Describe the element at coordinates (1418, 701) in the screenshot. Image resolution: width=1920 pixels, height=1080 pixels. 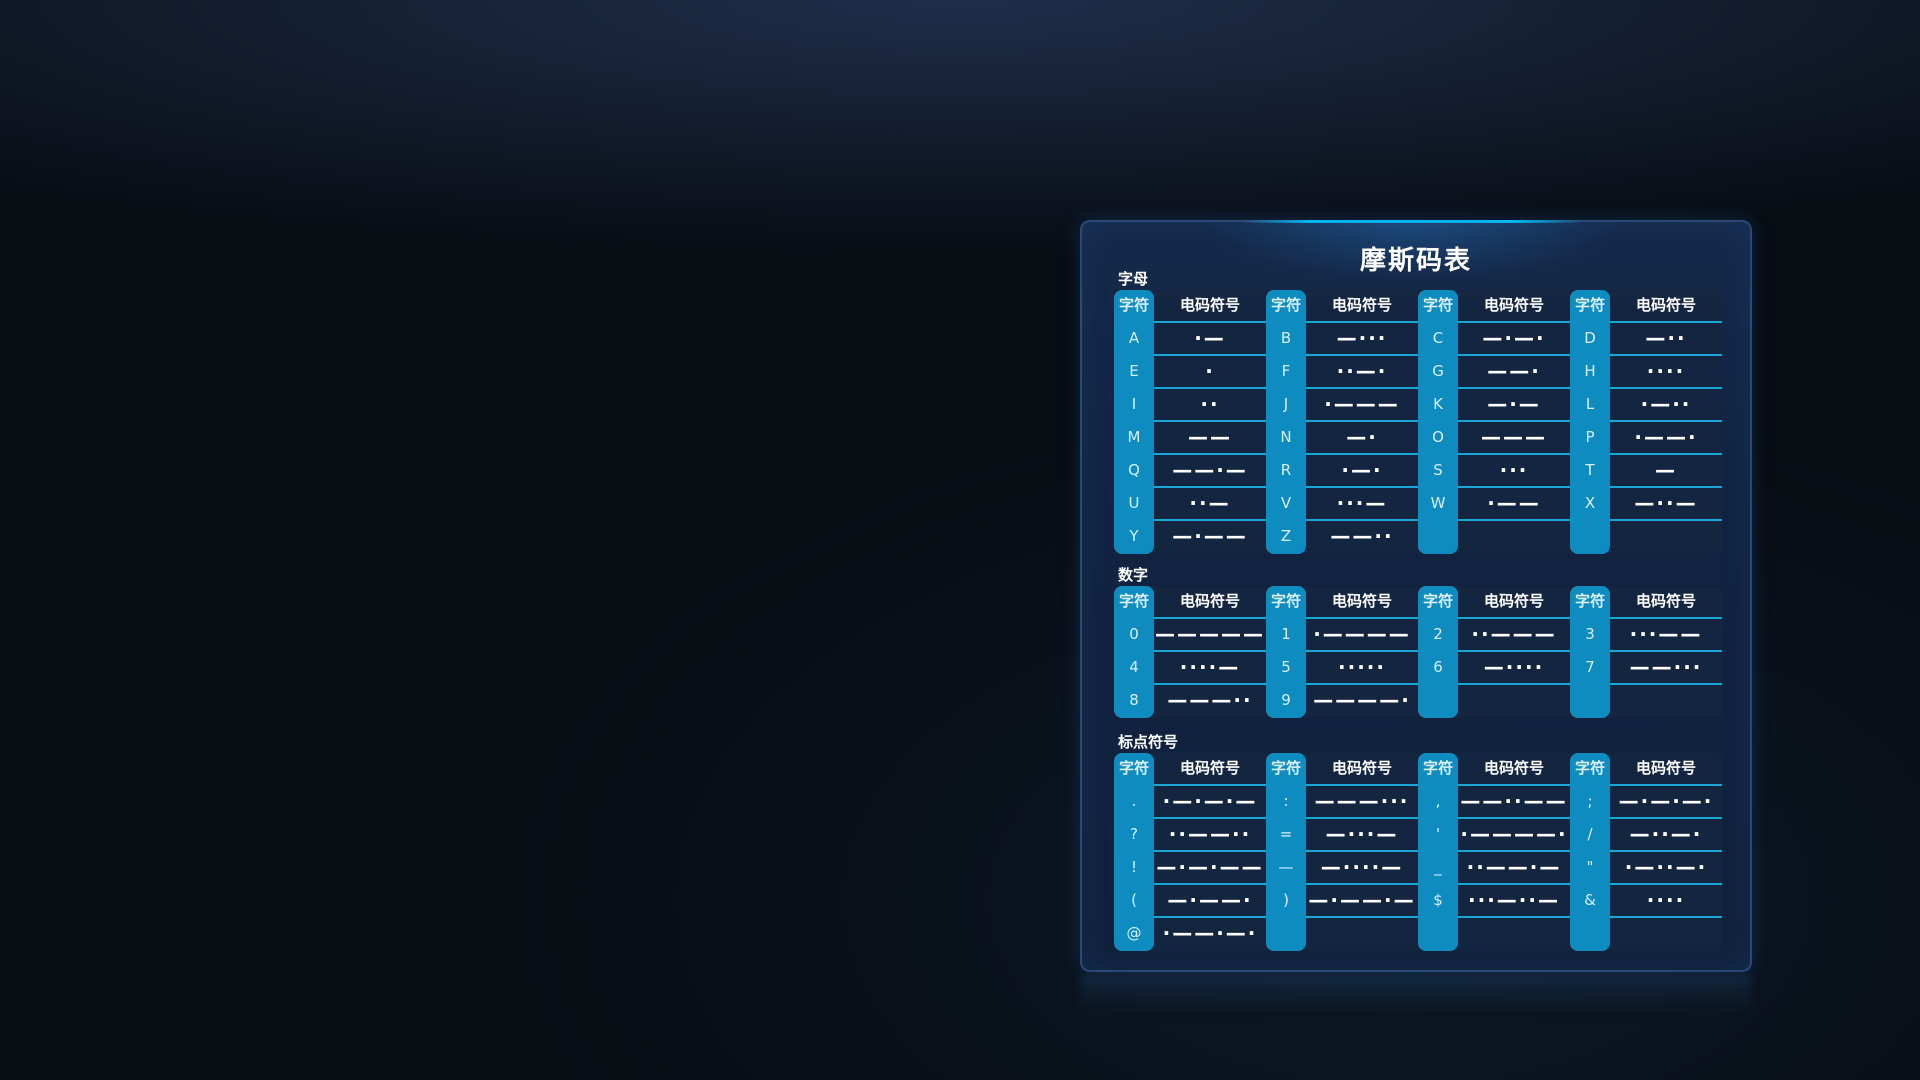
I see `table-row: 8 ———·· 9 ————·` at that location.